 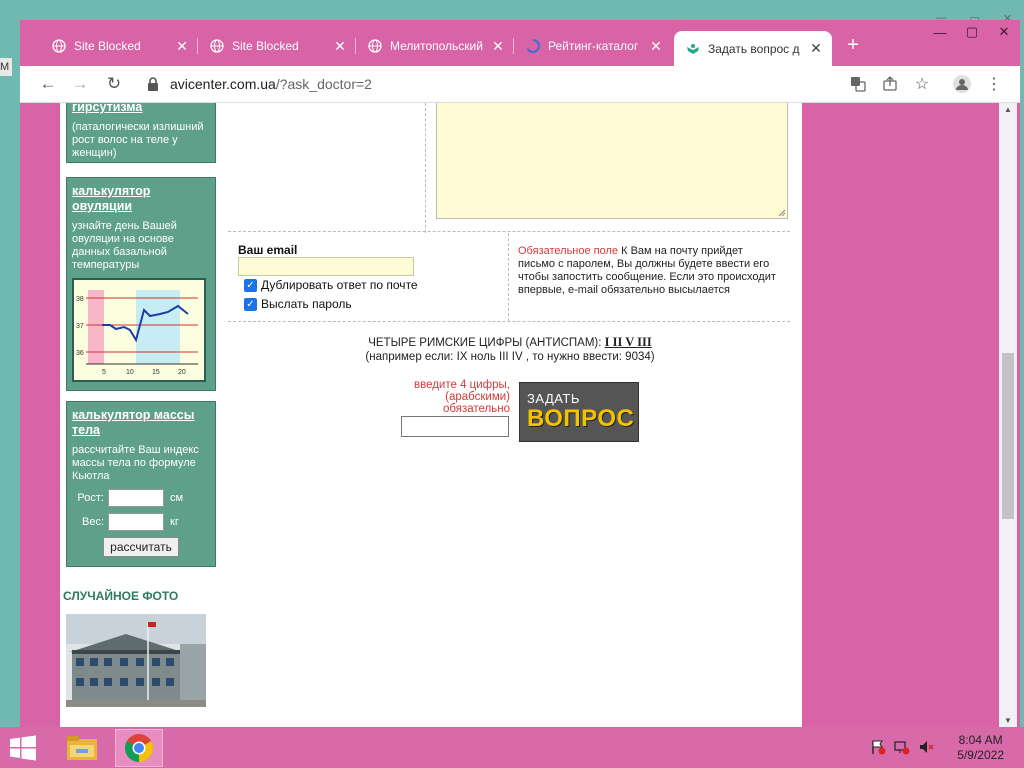 I want to click on window-maximize-icon: ▢, so click(x=972, y=32).